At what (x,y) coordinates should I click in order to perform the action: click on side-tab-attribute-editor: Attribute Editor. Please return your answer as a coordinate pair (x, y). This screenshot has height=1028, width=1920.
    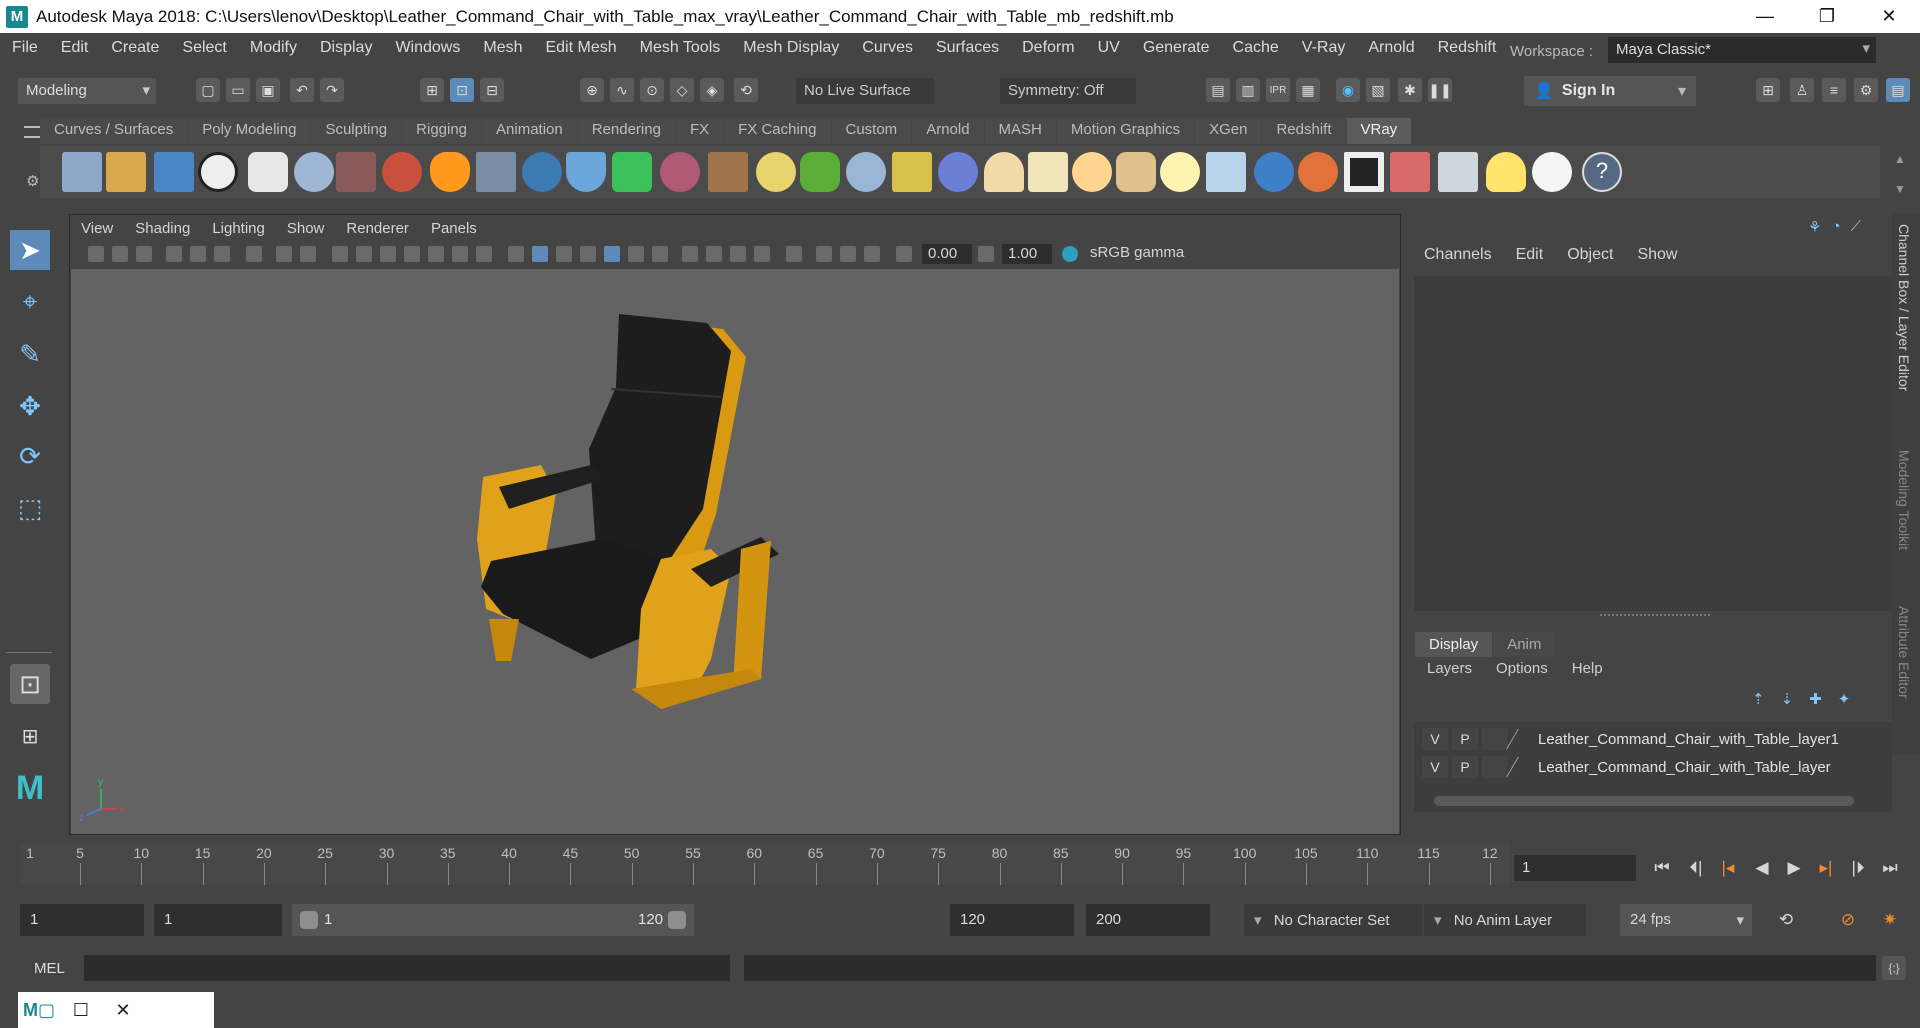
    Looking at the image, I should click on (1904, 652).